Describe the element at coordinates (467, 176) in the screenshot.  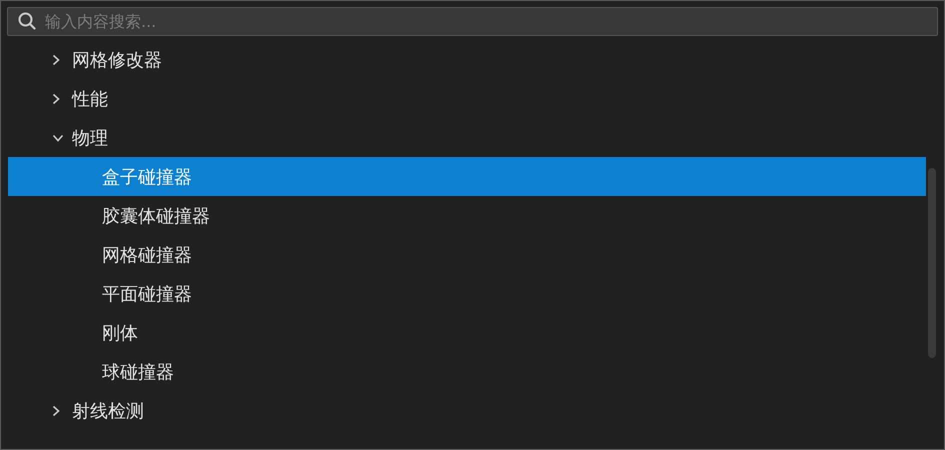
I see `tree-item: 盒子碰撞器` at that location.